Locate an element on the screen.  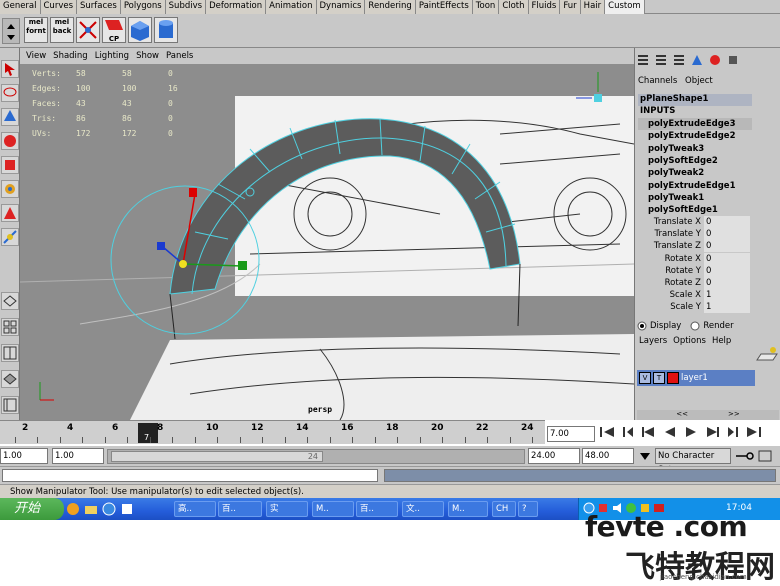
shelf-tab-subdivs: Subdivs is located at coordinates (186, 7).